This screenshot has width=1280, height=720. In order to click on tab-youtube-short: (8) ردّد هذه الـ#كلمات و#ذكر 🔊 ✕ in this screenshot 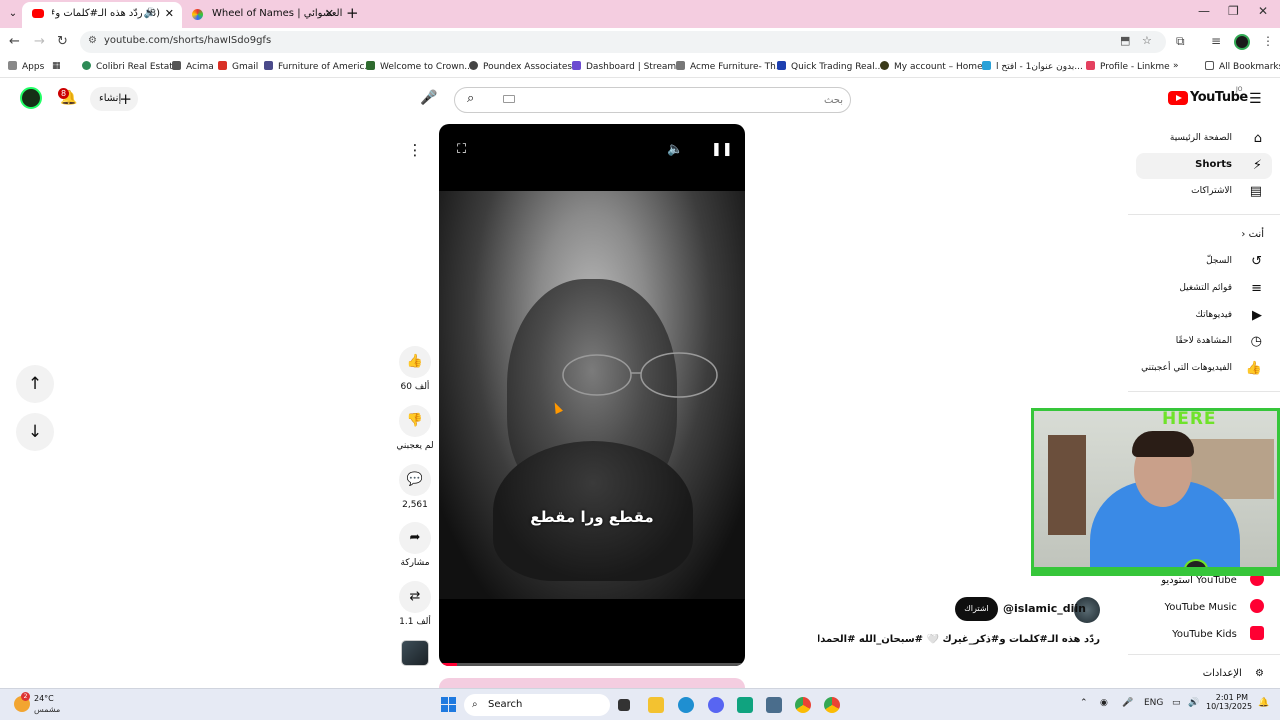, I will do `click(102, 15)`.